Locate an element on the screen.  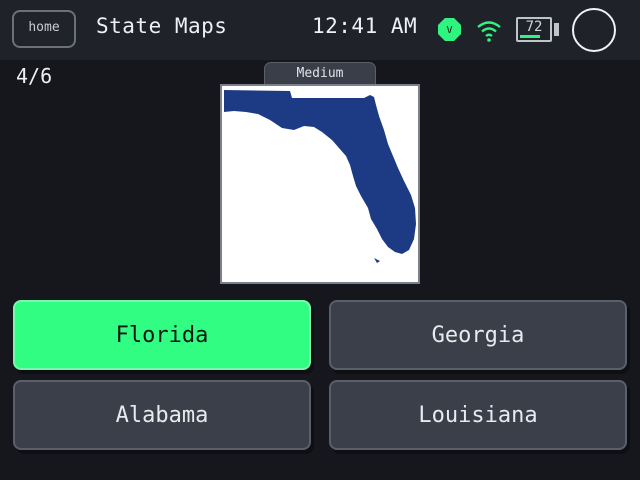
battery-nub is located at coordinates (556, 29).